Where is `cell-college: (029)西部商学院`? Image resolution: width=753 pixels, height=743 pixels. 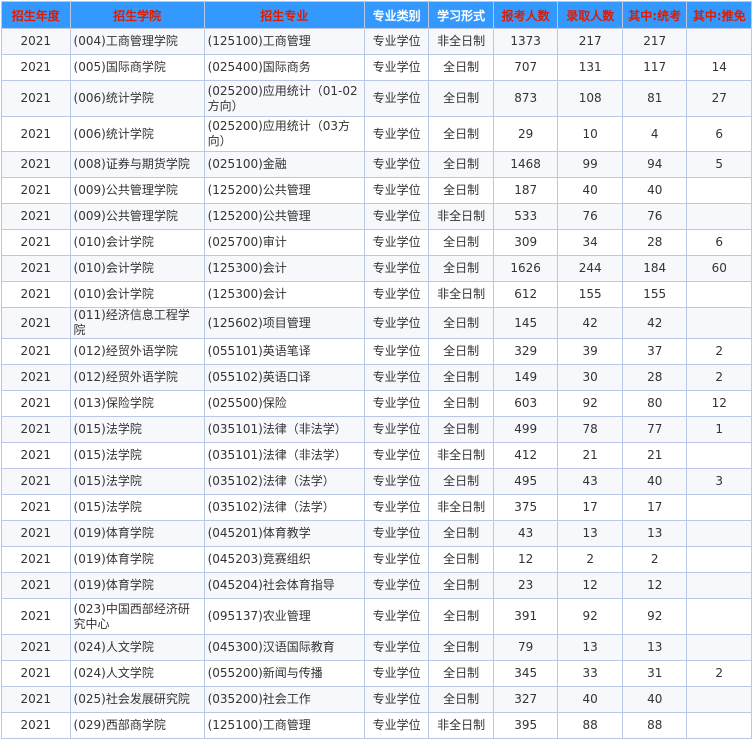
cell-college: (029)西部商学院 is located at coordinates (137, 725).